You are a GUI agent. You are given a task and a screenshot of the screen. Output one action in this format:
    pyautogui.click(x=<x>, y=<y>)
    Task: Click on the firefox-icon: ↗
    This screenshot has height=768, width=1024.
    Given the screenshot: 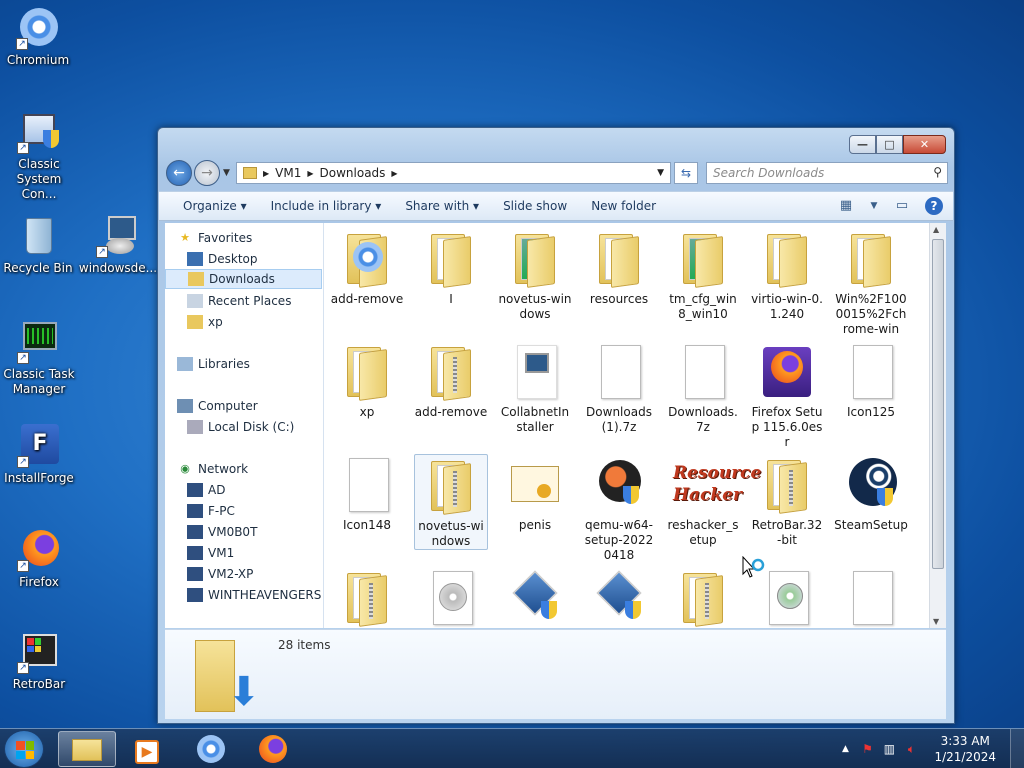 What is the action you would take?
    pyautogui.click(x=39, y=550)
    